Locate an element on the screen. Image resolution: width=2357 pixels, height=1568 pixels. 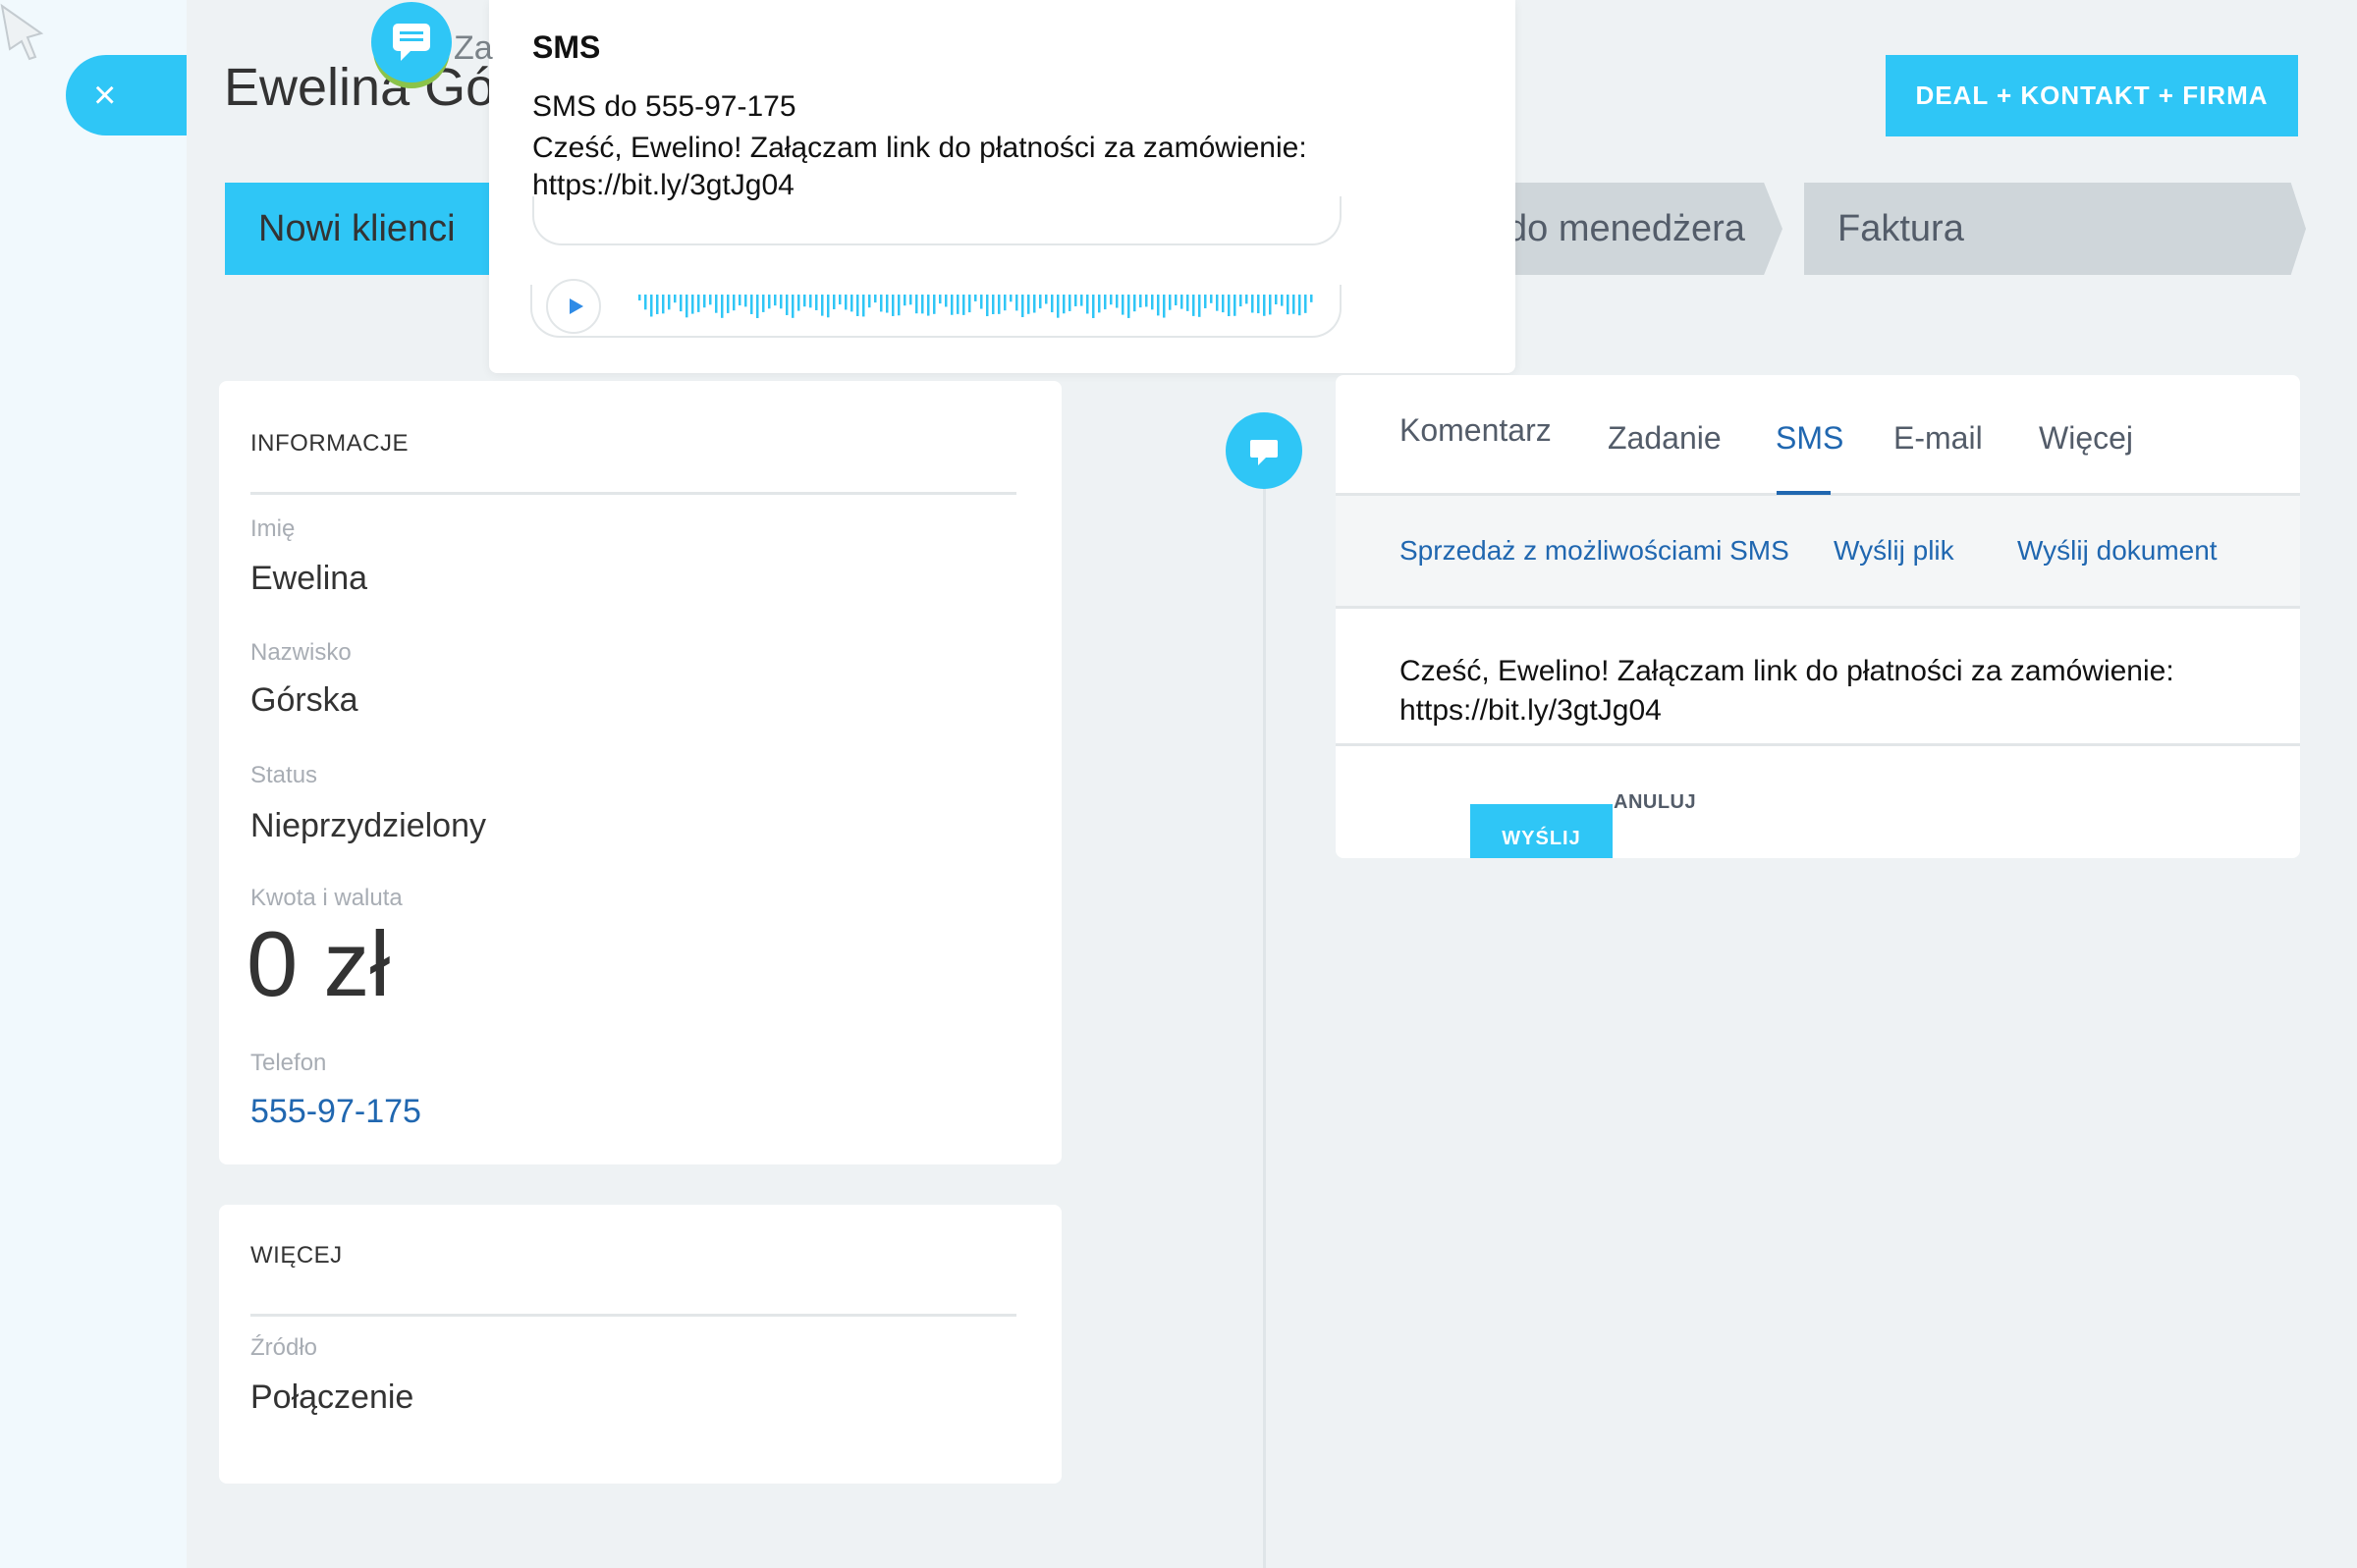
tab-comment: Komentarz is located at coordinates (1475, 430).